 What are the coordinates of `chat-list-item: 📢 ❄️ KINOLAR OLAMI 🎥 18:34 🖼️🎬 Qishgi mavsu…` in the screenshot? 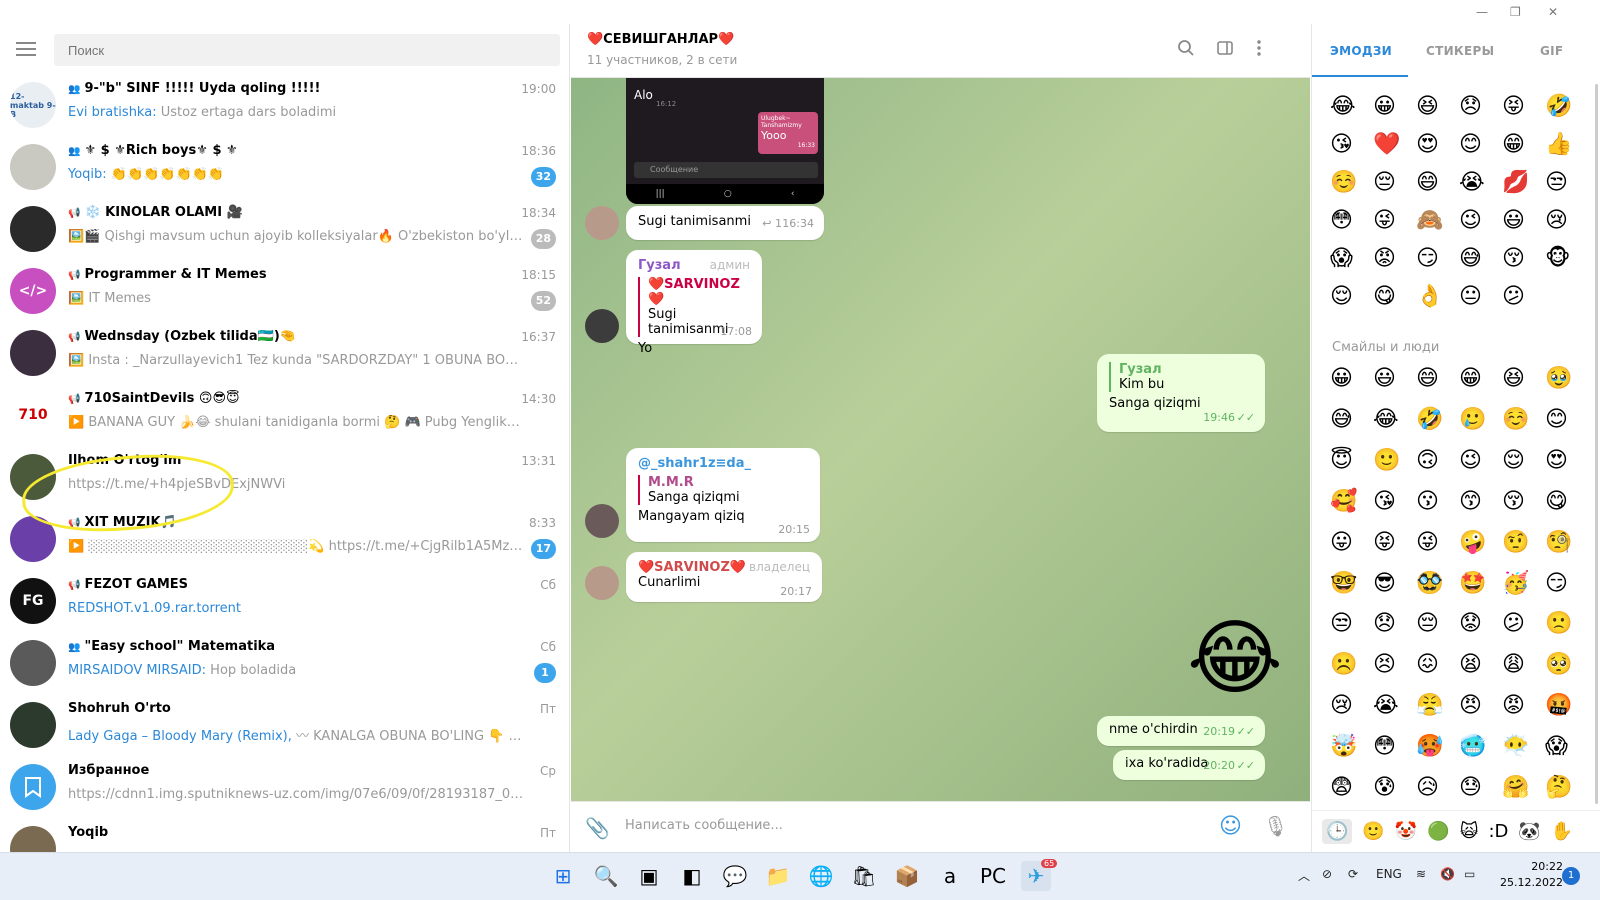 It's located at (284, 229).